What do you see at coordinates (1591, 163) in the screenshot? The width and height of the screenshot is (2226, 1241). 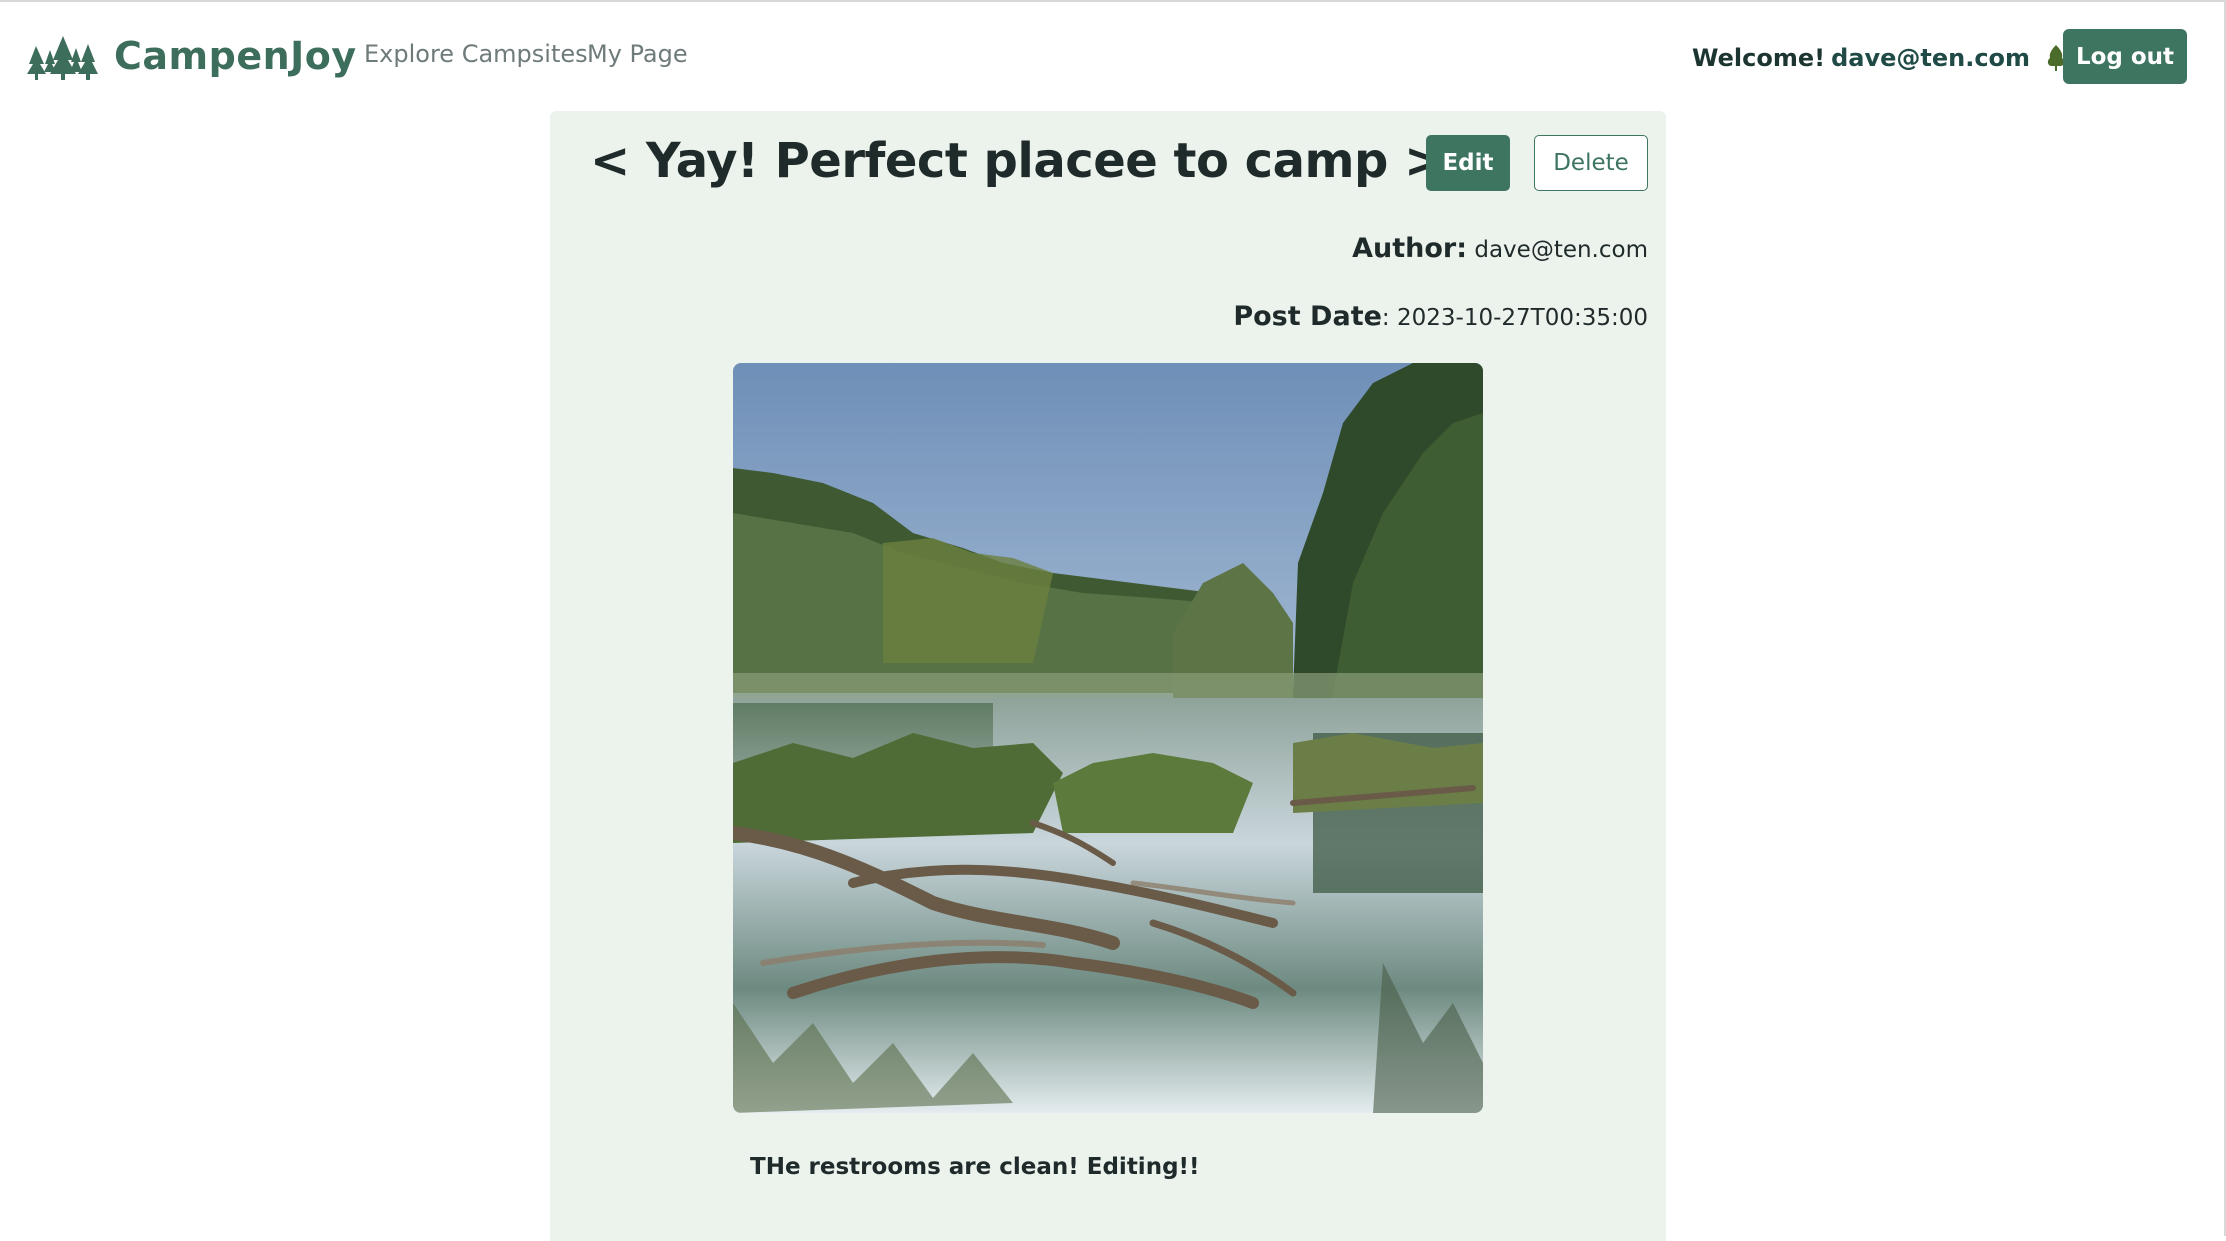 I see `delete-button: Delete` at bounding box center [1591, 163].